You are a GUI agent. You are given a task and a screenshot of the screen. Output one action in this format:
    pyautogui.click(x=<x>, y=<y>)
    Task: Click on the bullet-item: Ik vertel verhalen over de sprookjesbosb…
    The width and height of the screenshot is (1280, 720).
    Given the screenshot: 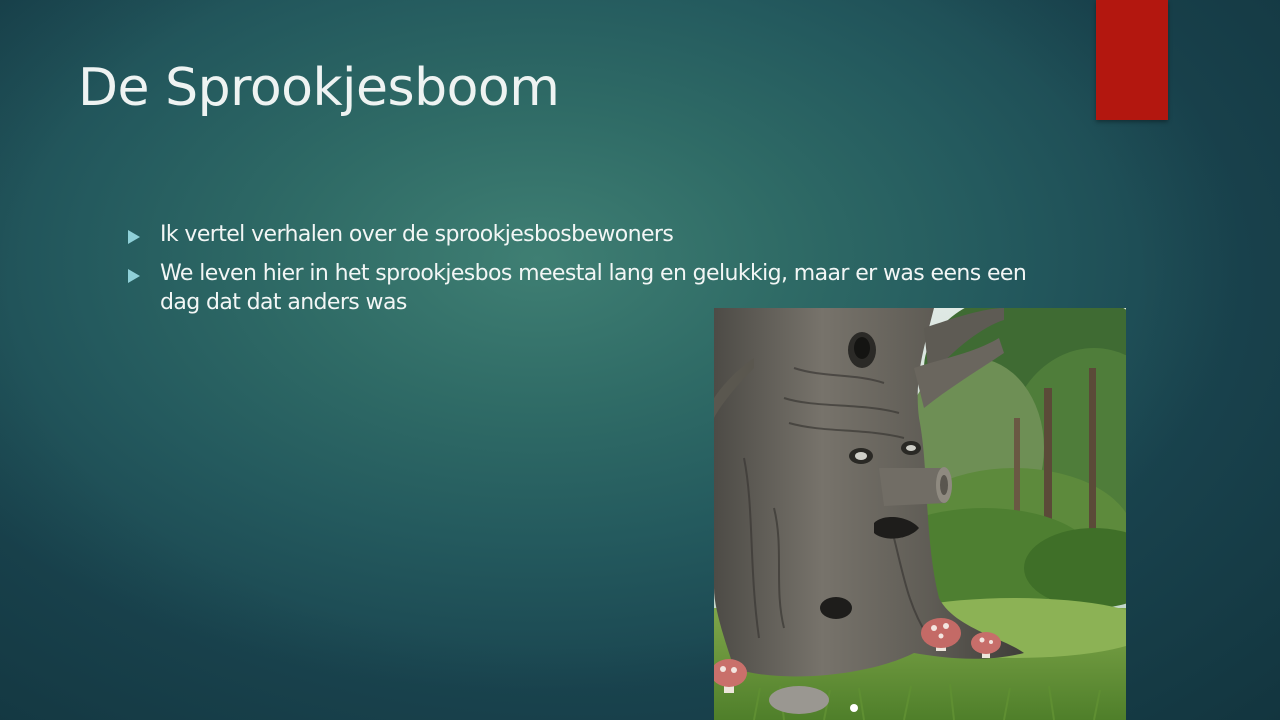 What is the action you would take?
    pyautogui.click(x=598, y=234)
    